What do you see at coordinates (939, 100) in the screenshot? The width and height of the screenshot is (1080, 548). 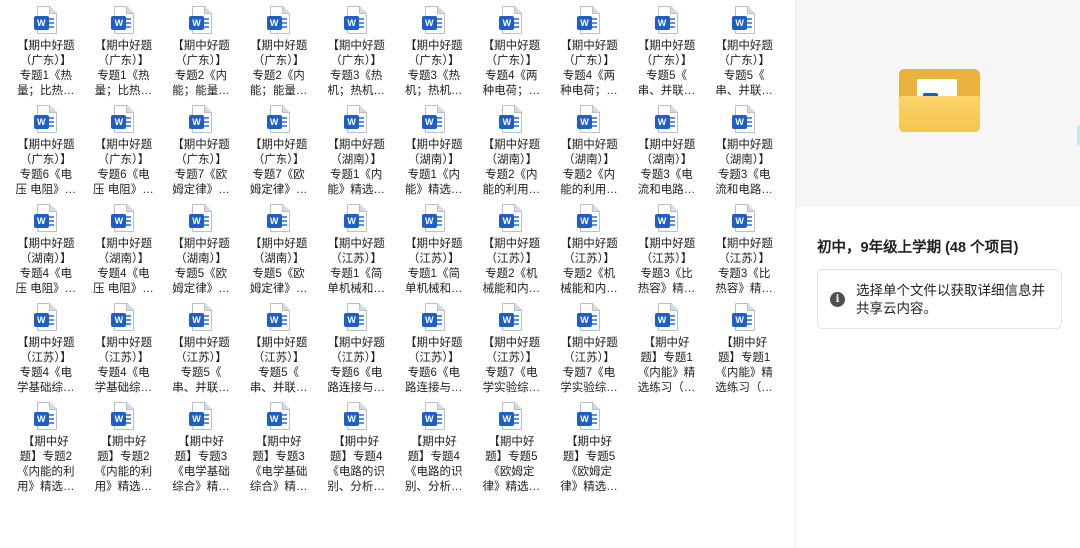 I see `folder-with-word-doc-icon: W` at bounding box center [939, 100].